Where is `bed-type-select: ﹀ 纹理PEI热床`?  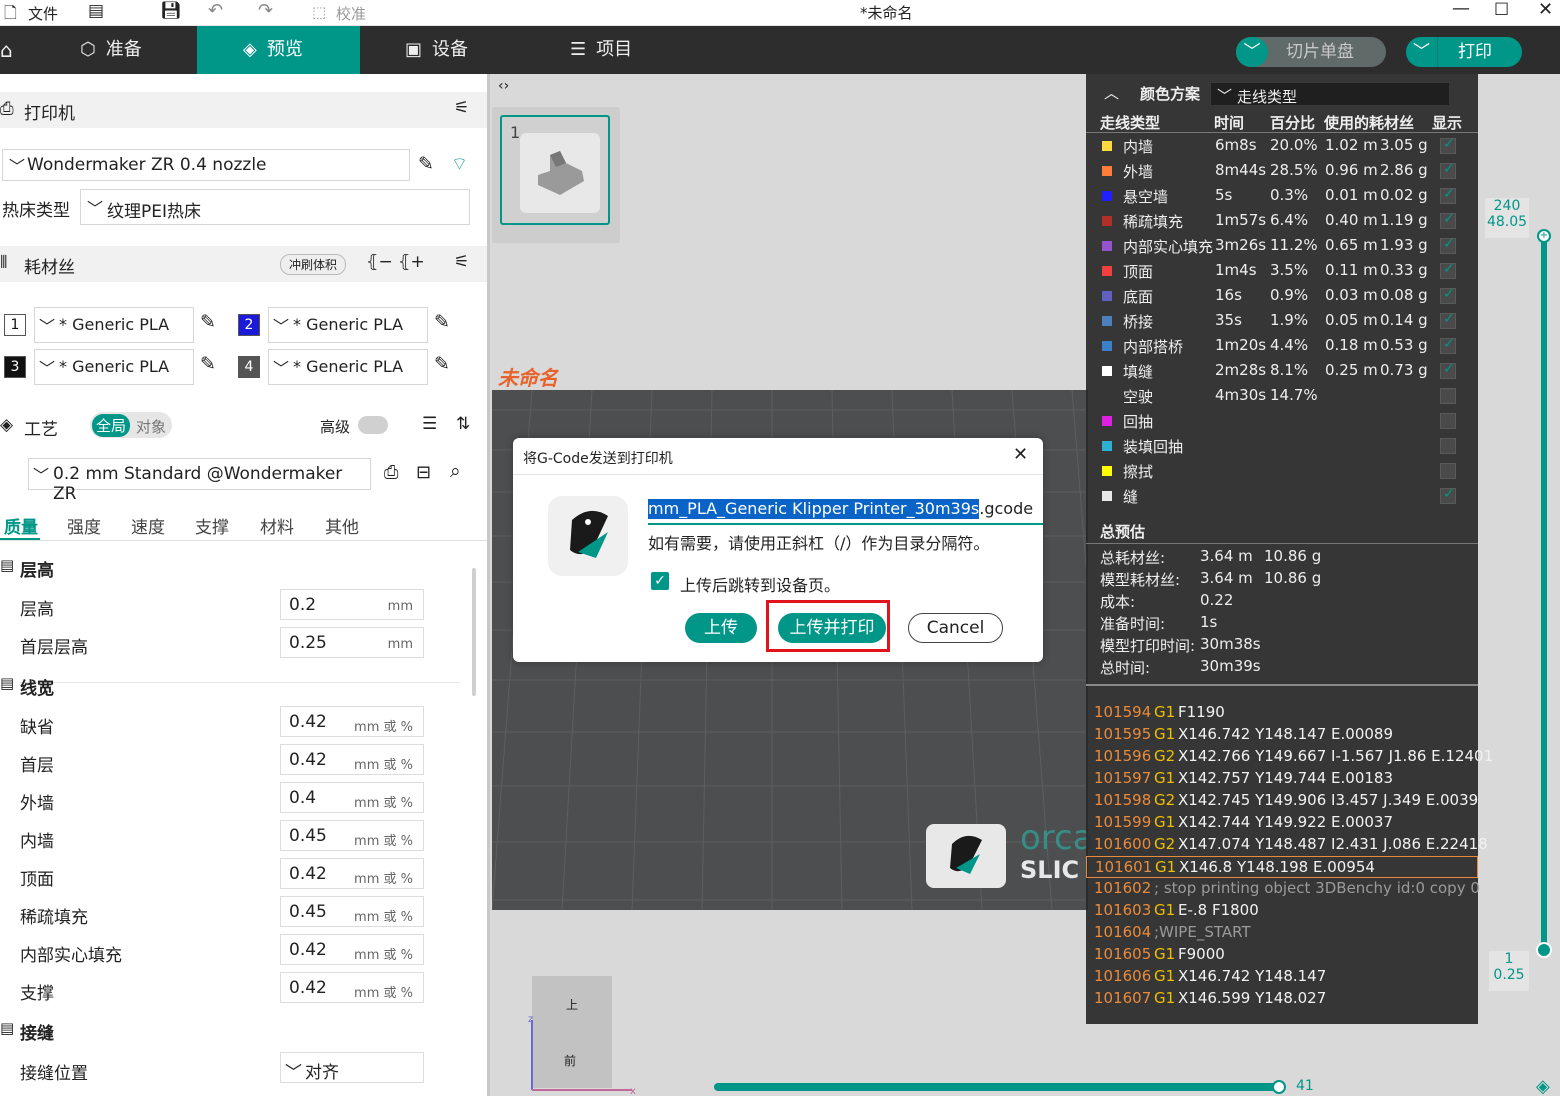 bed-type-select: ﹀ 纹理PEI热床 is located at coordinates (275, 207).